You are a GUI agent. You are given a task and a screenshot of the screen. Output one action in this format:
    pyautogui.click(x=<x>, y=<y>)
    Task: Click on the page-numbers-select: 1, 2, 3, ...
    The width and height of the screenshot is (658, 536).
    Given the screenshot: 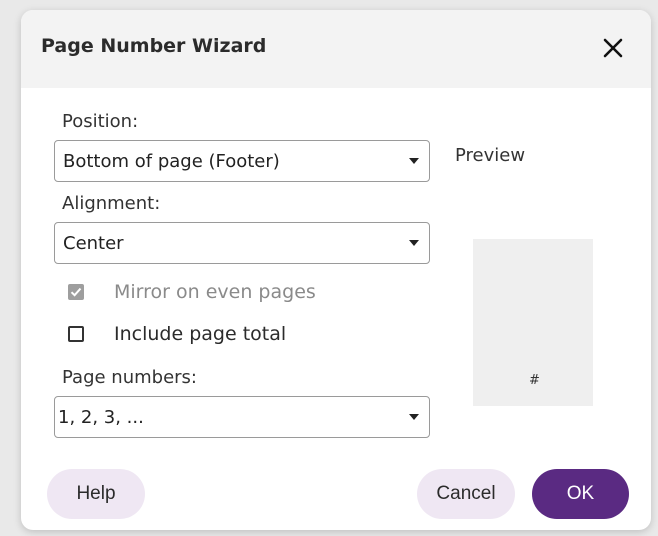 What is the action you would take?
    pyautogui.click(x=242, y=417)
    